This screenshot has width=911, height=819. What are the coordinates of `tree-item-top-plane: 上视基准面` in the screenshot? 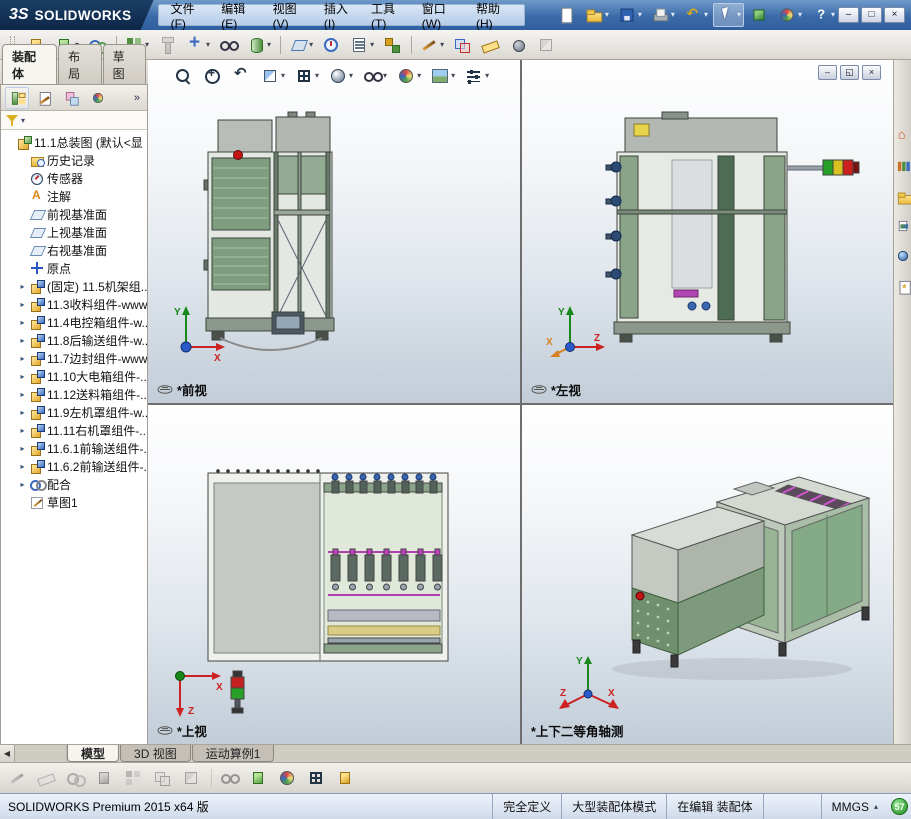 It's located at (74, 232).